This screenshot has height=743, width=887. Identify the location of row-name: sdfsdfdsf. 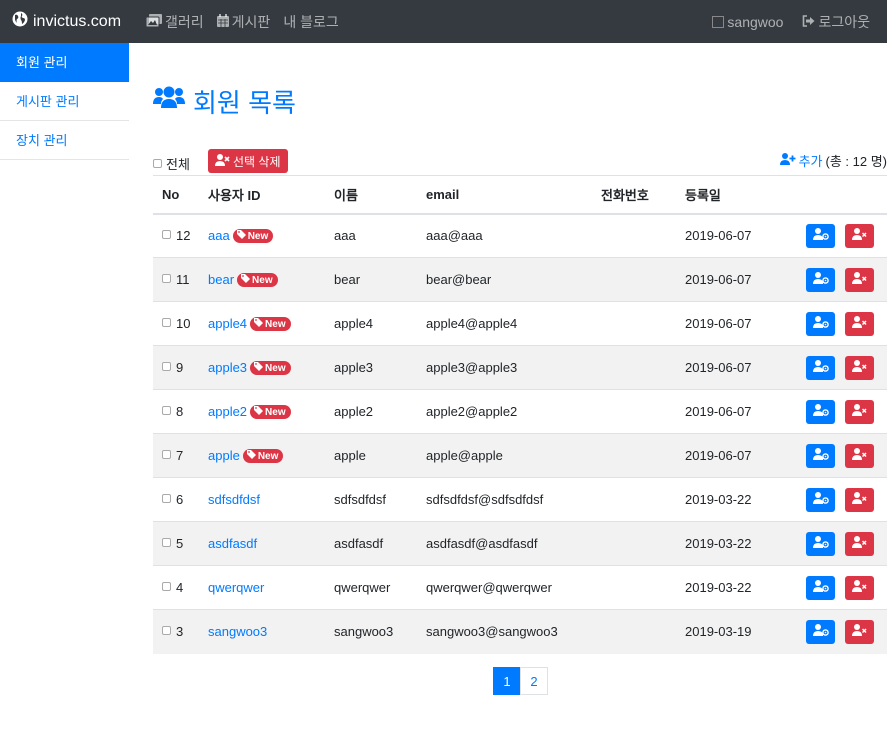
(360, 499).